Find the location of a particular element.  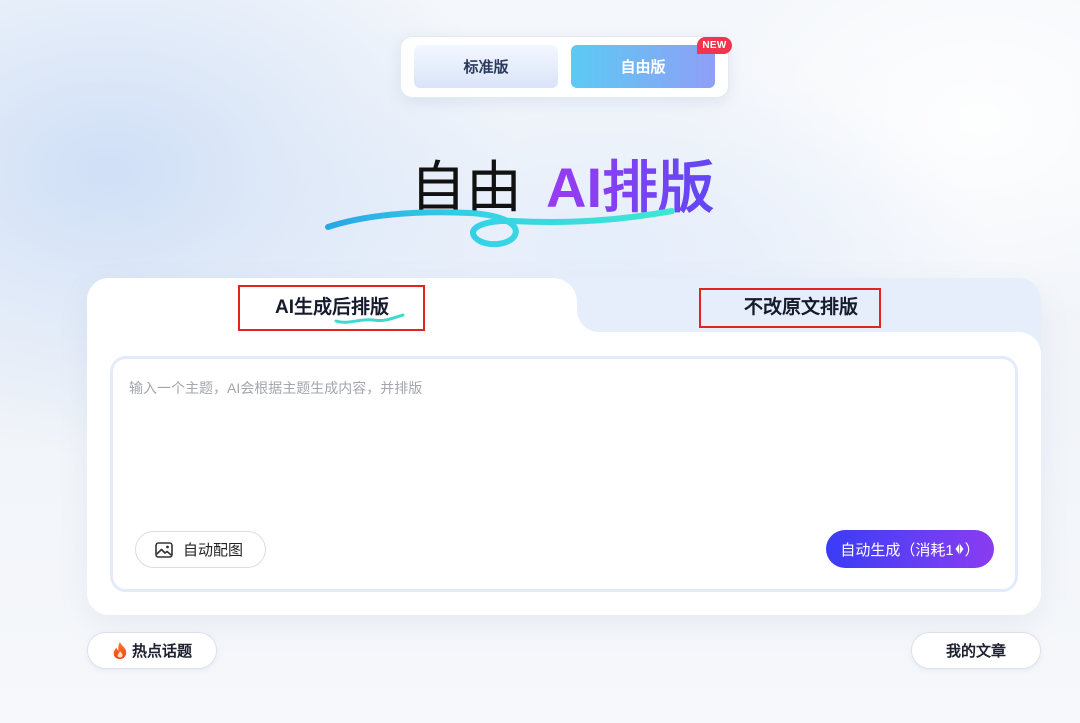

tab-swoosh-decoration is located at coordinates (369, 318).